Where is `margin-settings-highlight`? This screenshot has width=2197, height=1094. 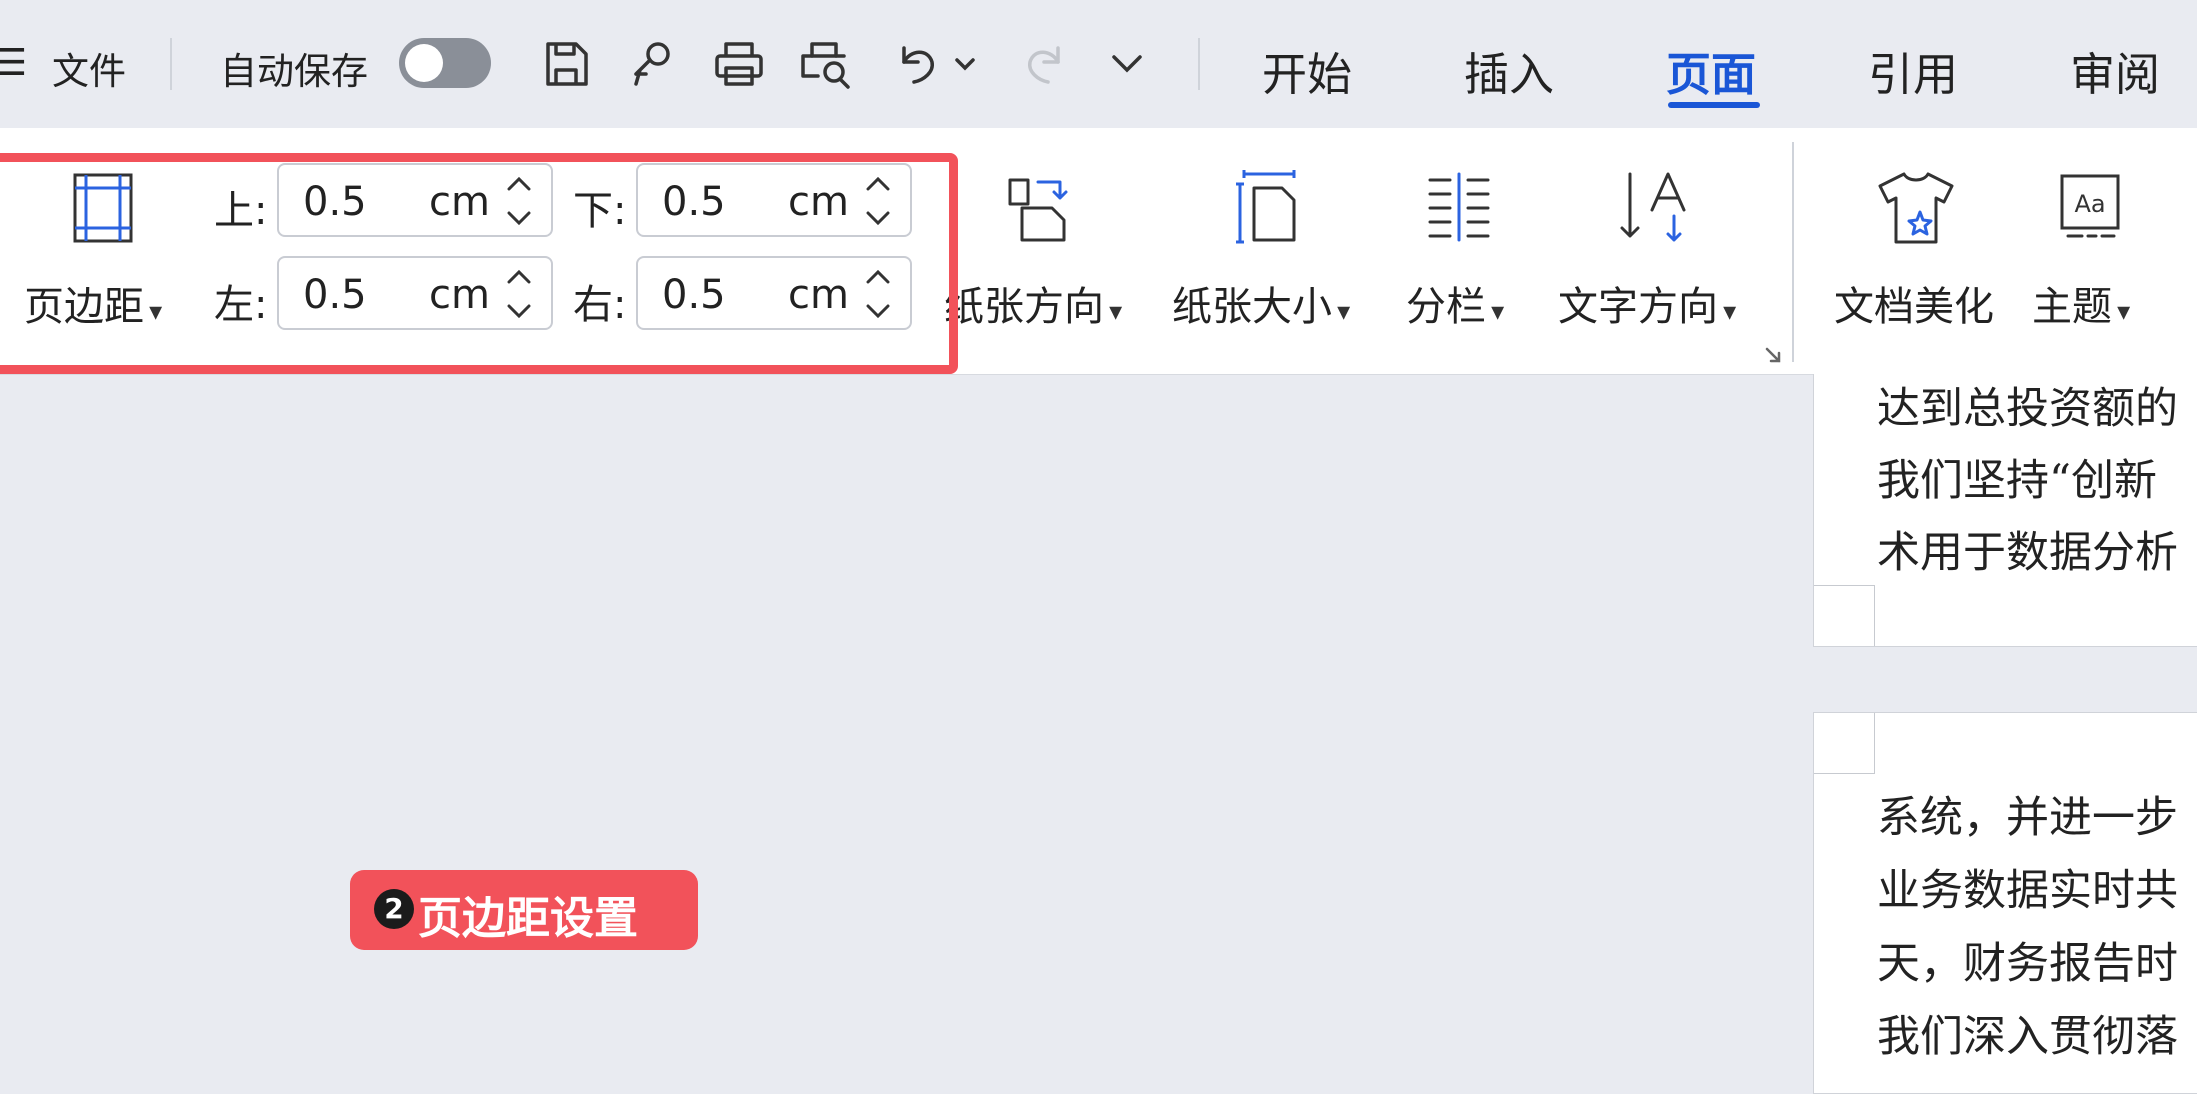 margin-settings-highlight is located at coordinates (479, 263).